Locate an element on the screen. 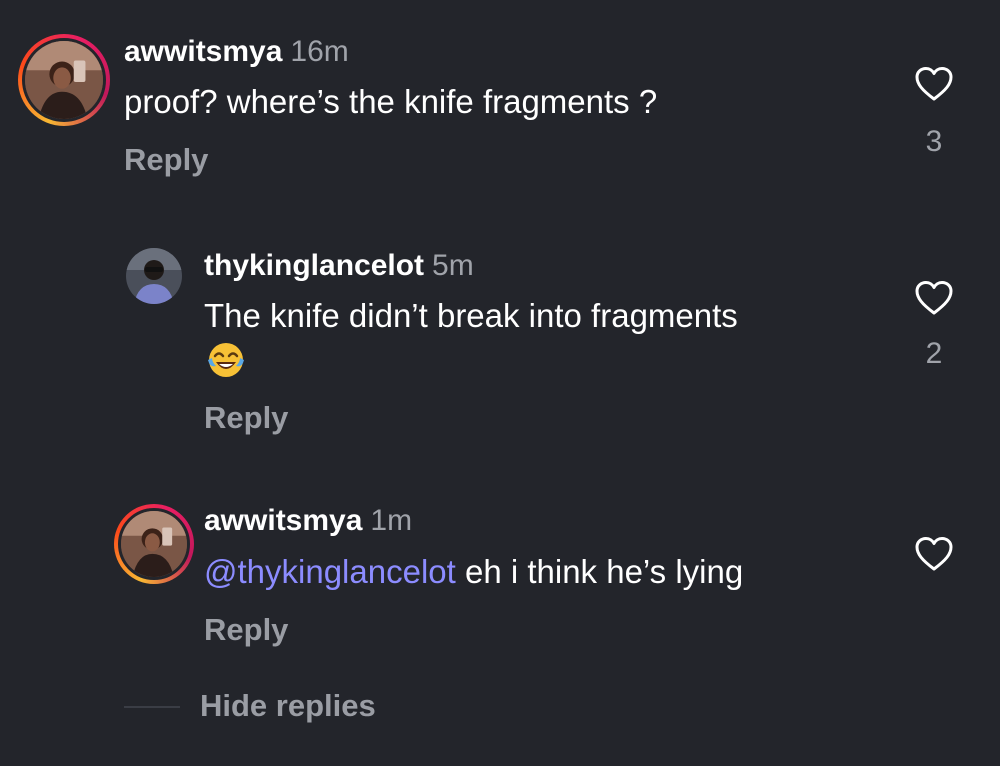 This screenshot has width=1000, height=766. comment-header: thykinglancelot 5m is located at coordinates (339, 266).